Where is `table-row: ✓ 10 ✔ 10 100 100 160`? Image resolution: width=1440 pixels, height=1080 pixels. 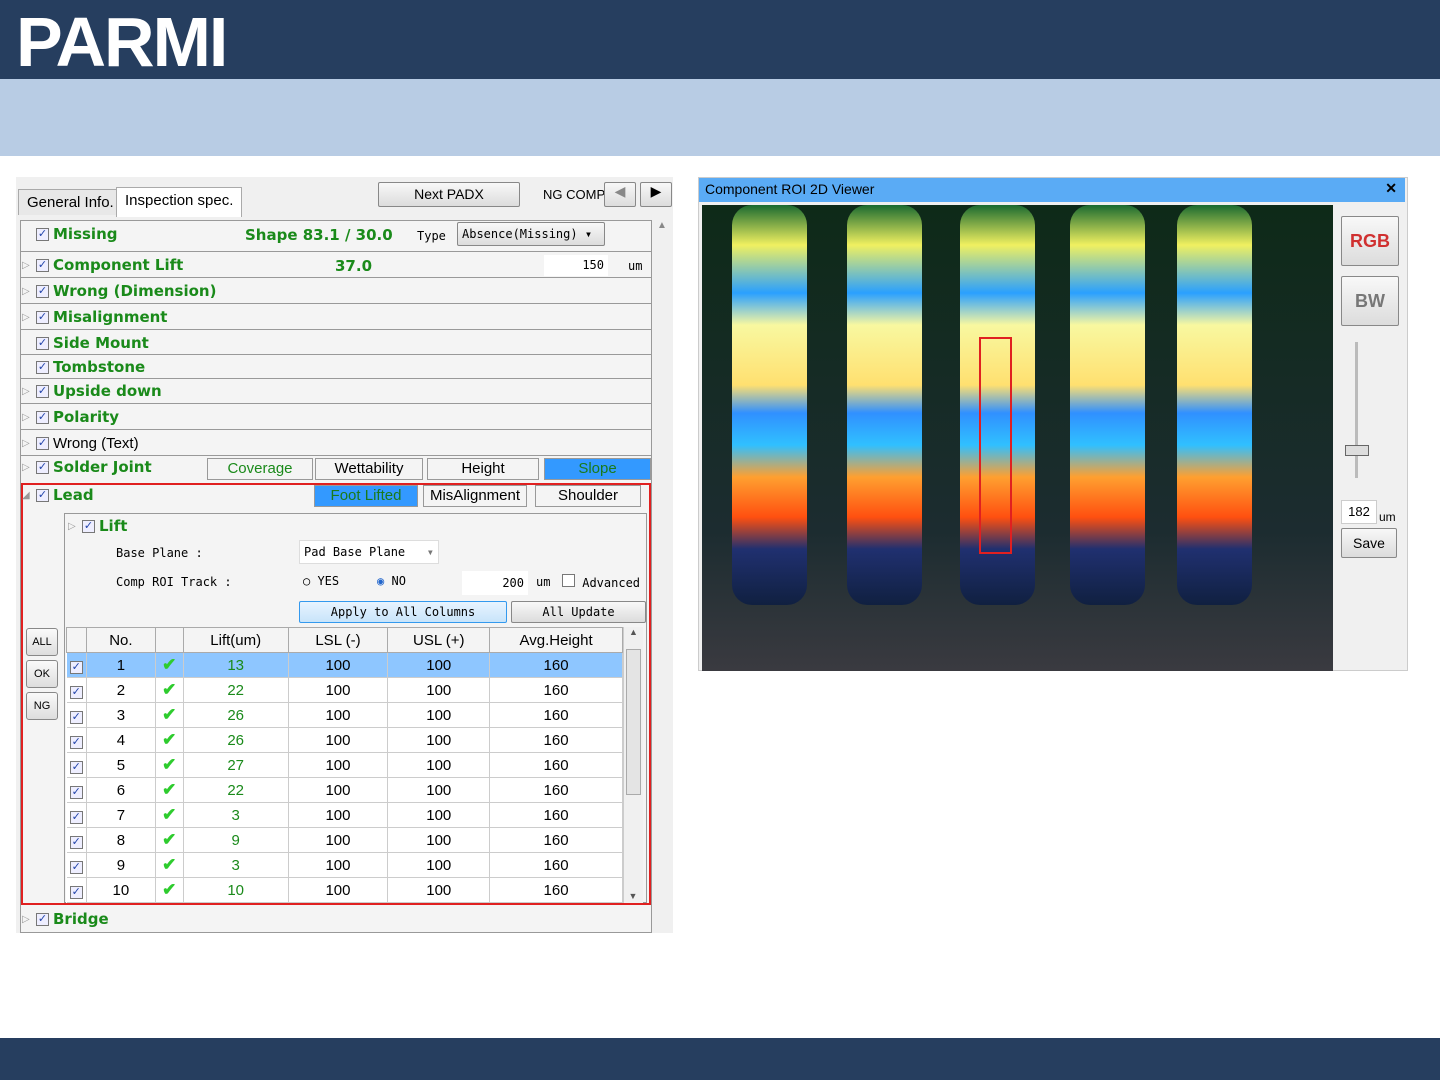
table-row: ✓ 10 ✔ 10 100 100 160 is located at coordinates (344, 890).